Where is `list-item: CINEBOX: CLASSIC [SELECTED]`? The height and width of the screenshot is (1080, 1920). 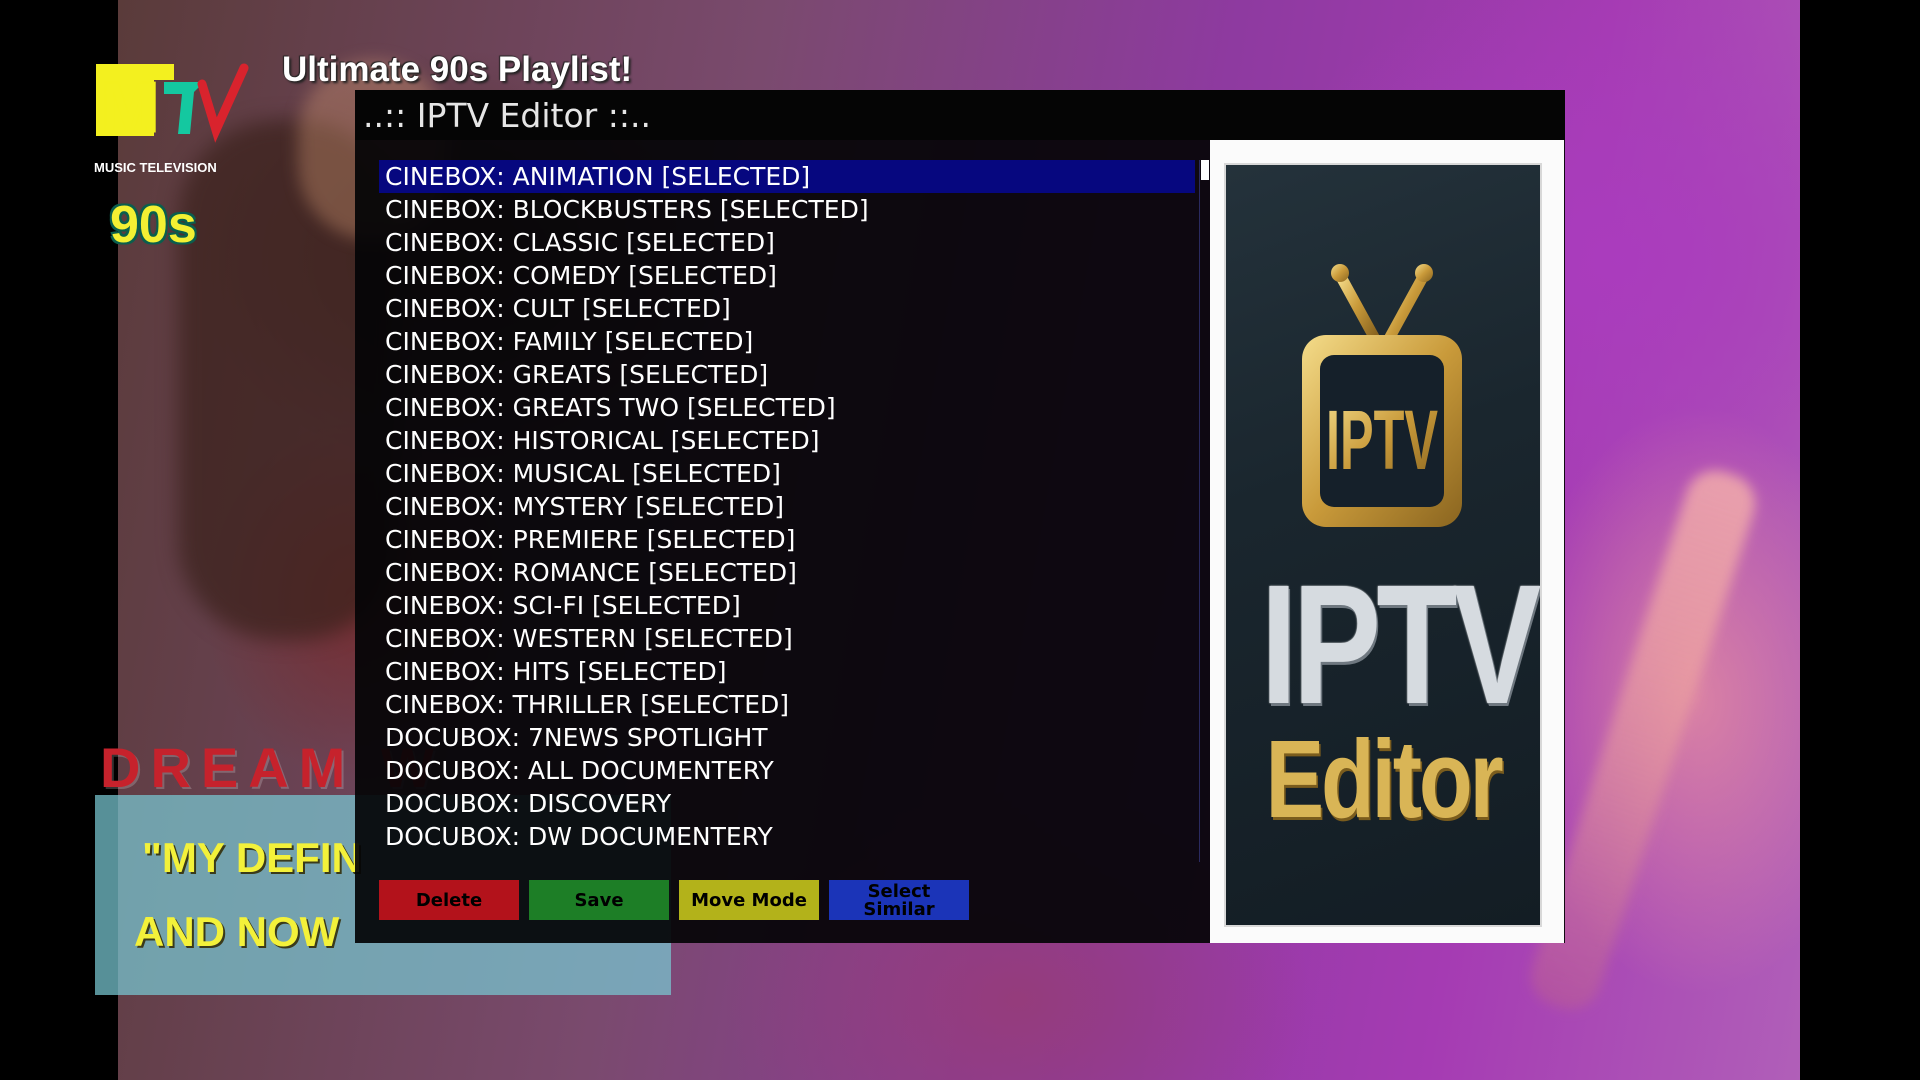 list-item: CINEBOX: CLASSIC [SELECTED] is located at coordinates (787, 242).